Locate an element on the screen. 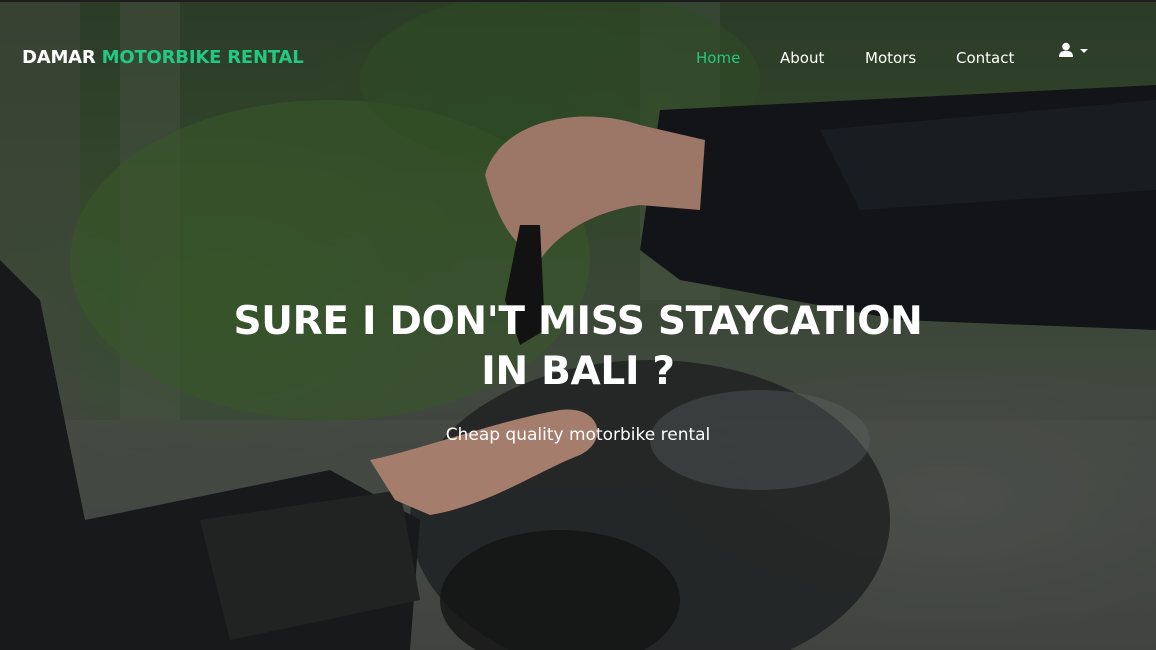  nav-contact-link: Contact is located at coordinates (985, 58).